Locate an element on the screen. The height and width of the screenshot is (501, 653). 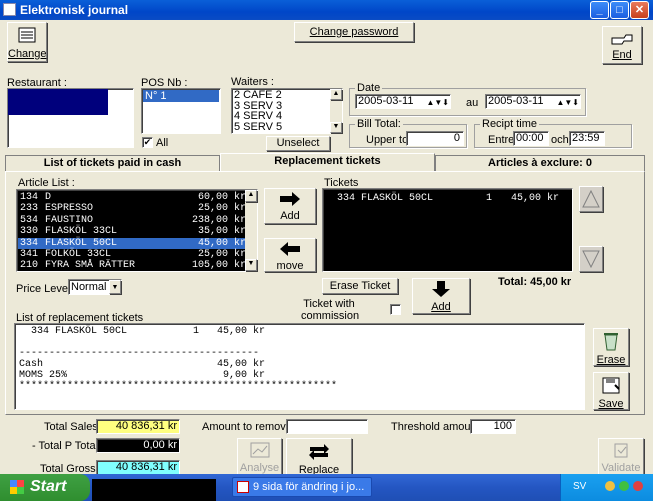
commission-checkbox is located at coordinates (395, 309).